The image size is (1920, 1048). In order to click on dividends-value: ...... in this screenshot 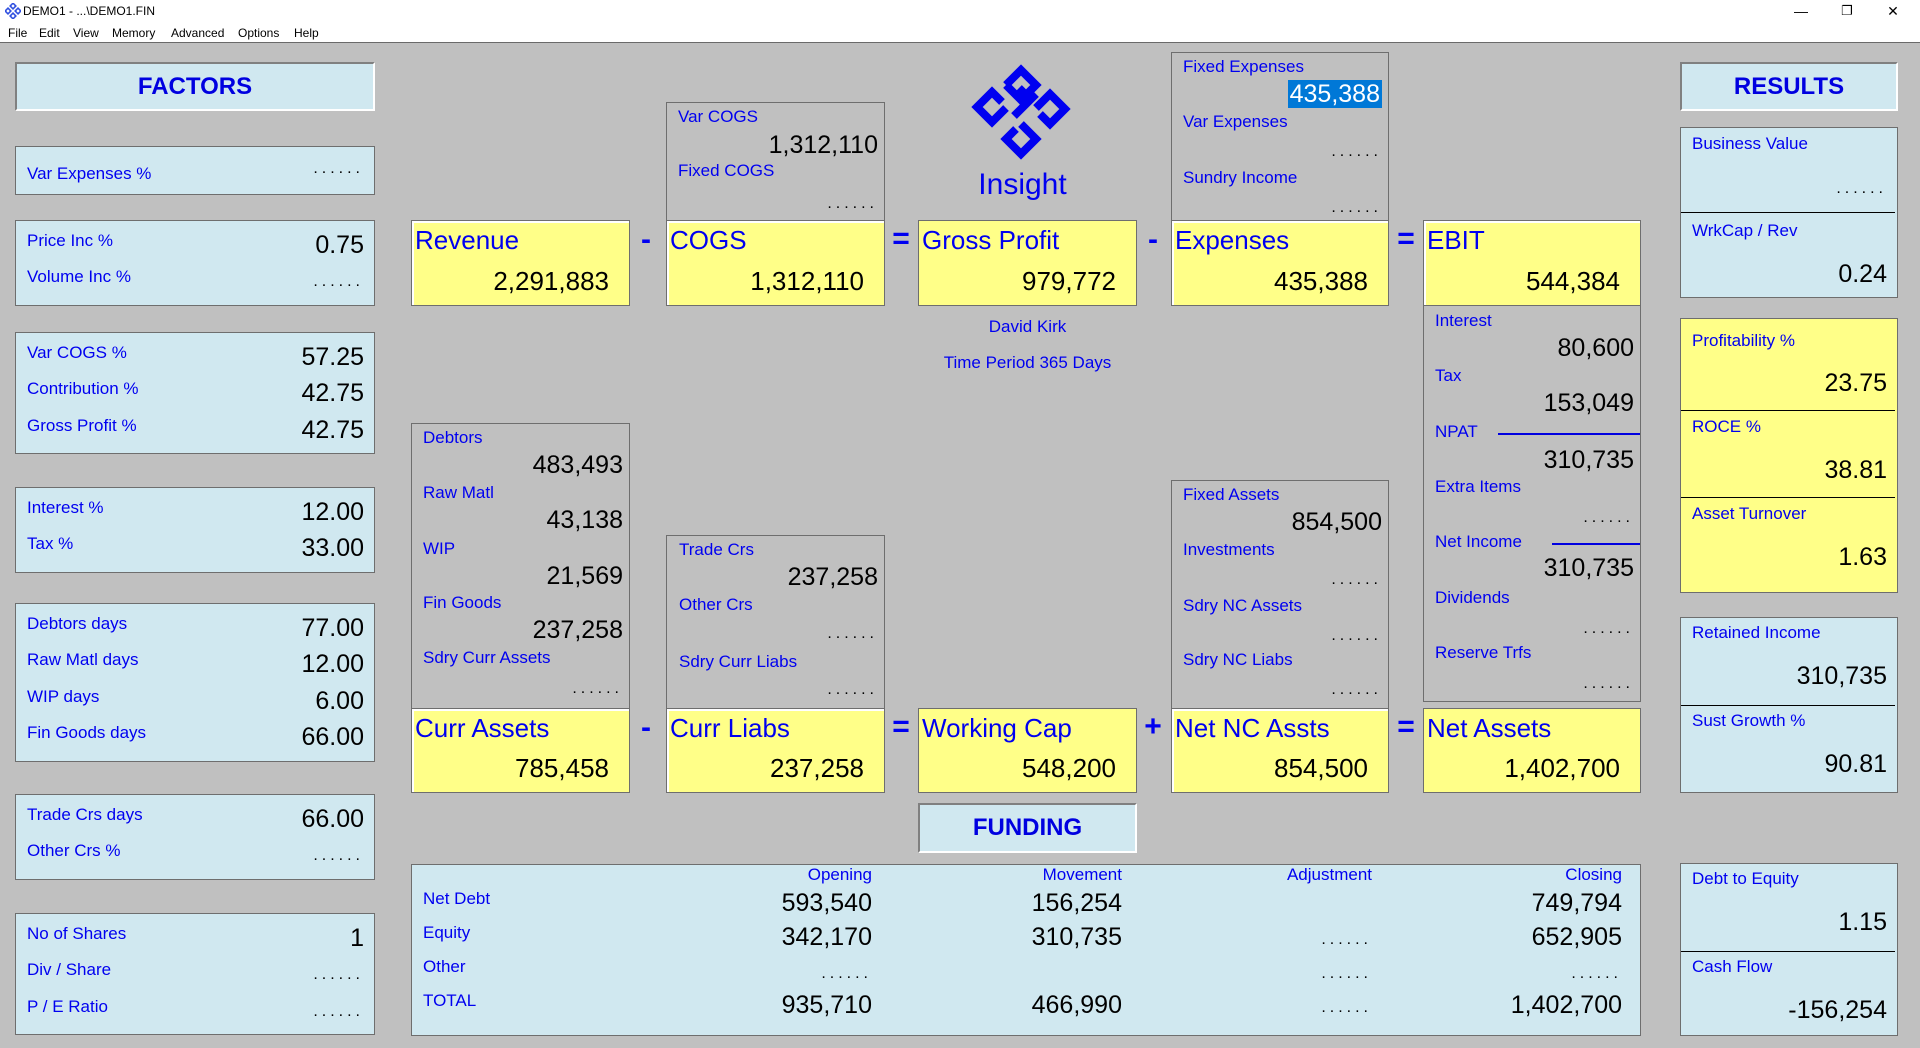, I will do `click(1608, 629)`.